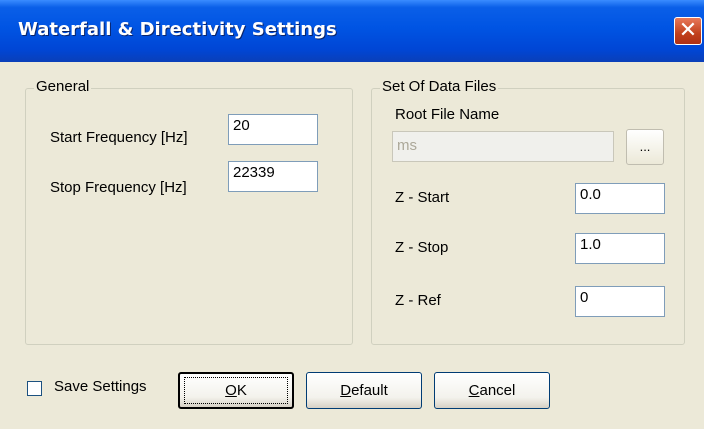 The height and width of the screenshot is (429, 704). I want to click on focus-ring, so click(236, 390).